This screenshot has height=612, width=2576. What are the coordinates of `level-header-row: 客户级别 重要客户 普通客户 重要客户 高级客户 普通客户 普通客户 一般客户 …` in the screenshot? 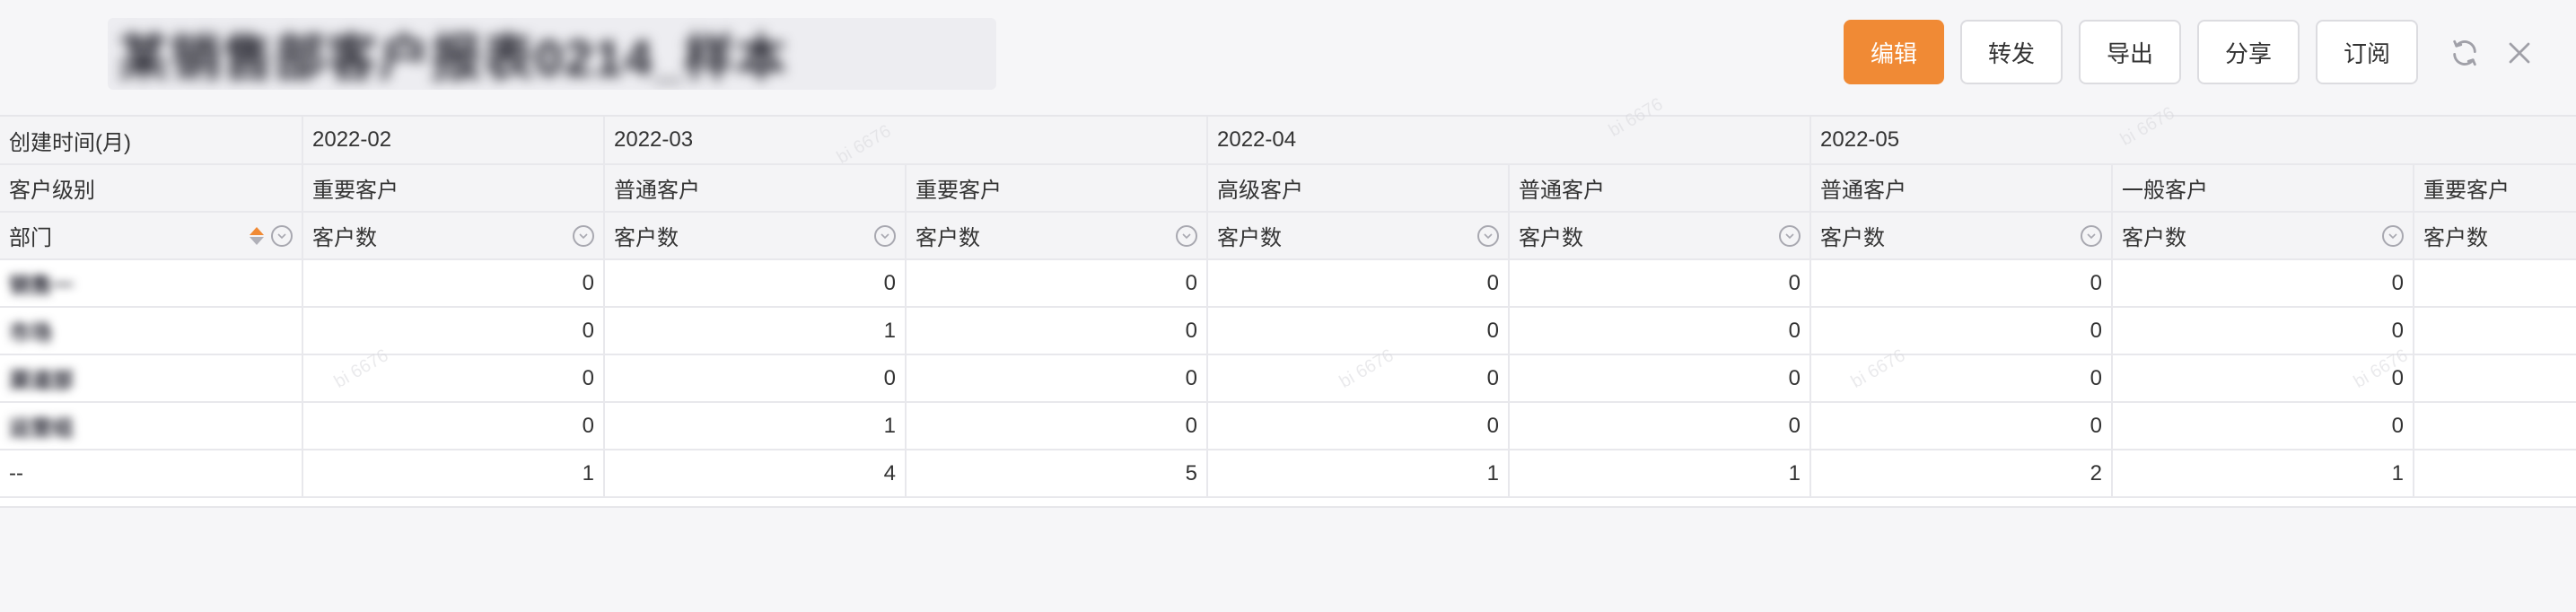 It's located at (1288, 188).